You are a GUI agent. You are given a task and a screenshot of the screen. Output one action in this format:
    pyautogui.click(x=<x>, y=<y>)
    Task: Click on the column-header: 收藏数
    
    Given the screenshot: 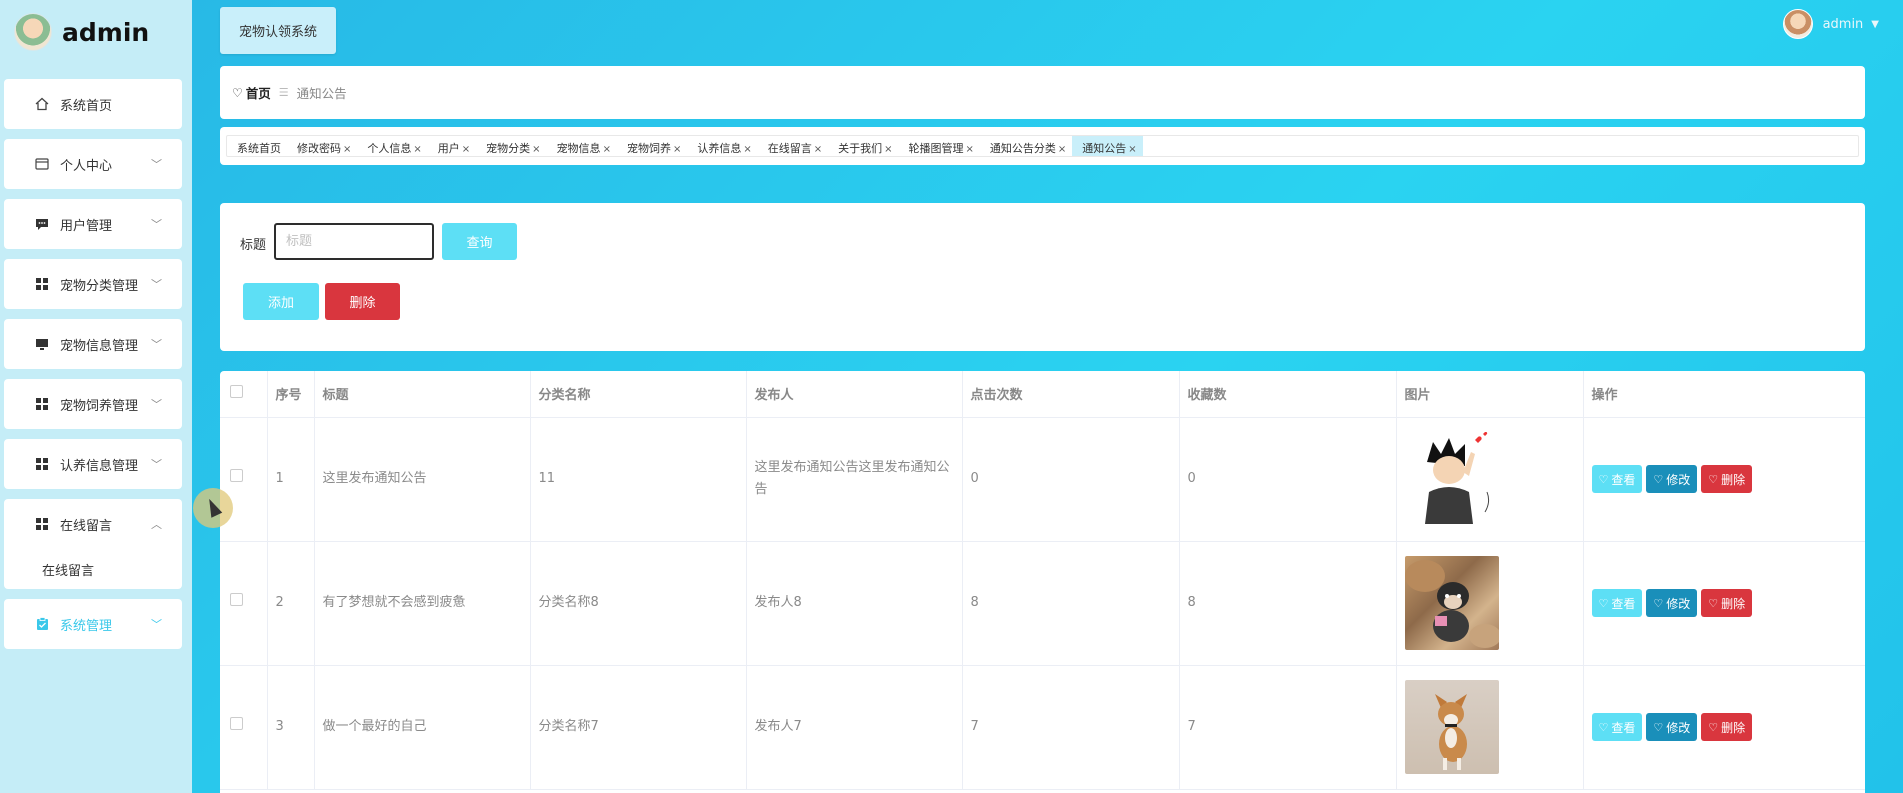 What is the action you would take?
    pyautogui.click(x=1288, y=394)
    